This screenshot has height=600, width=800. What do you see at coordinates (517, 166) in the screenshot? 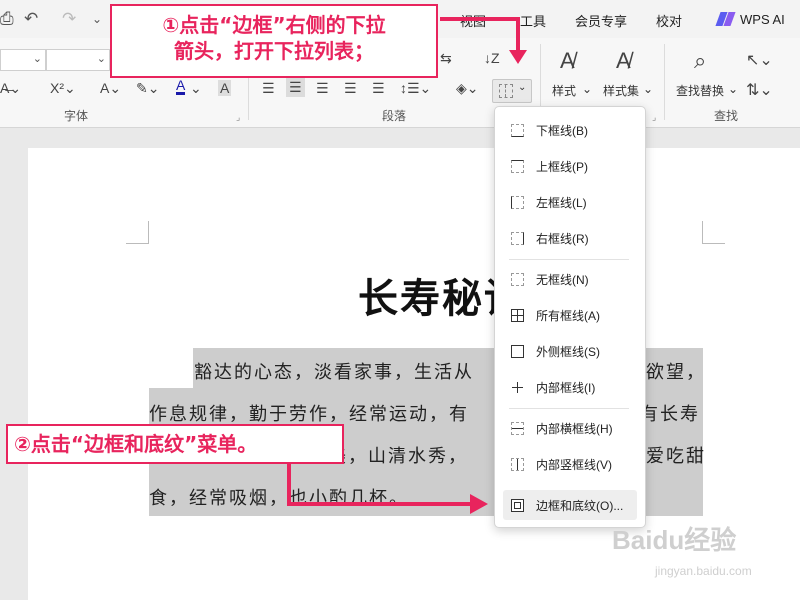
I see `top-border-icon` at bounding box center [517, 166].